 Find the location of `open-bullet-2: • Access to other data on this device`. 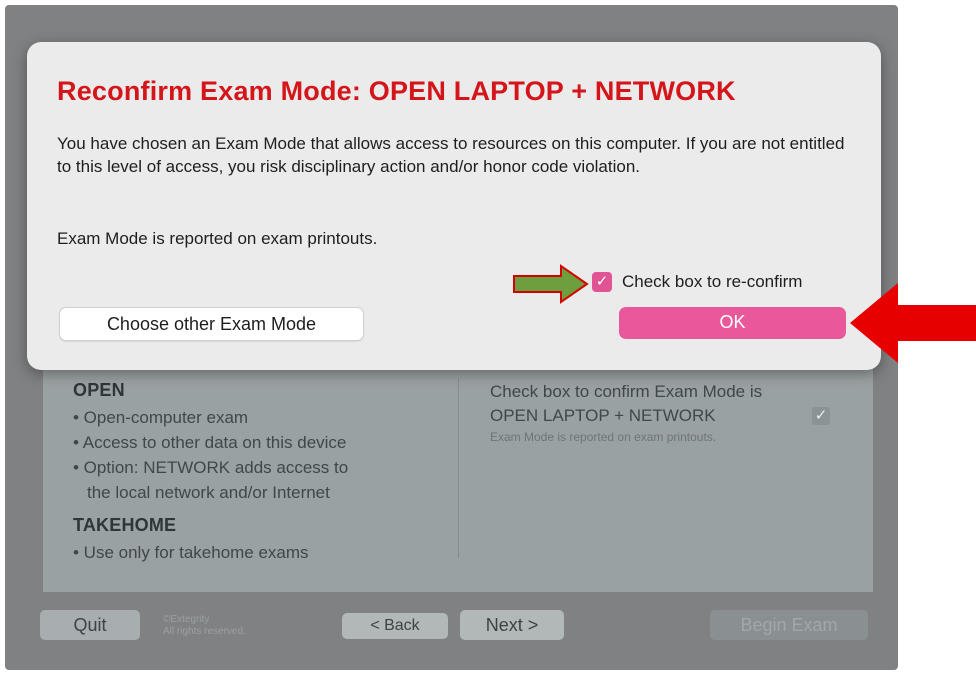

open-bullet-2: • Access to other data on this device is located at coordinates (210, 442).